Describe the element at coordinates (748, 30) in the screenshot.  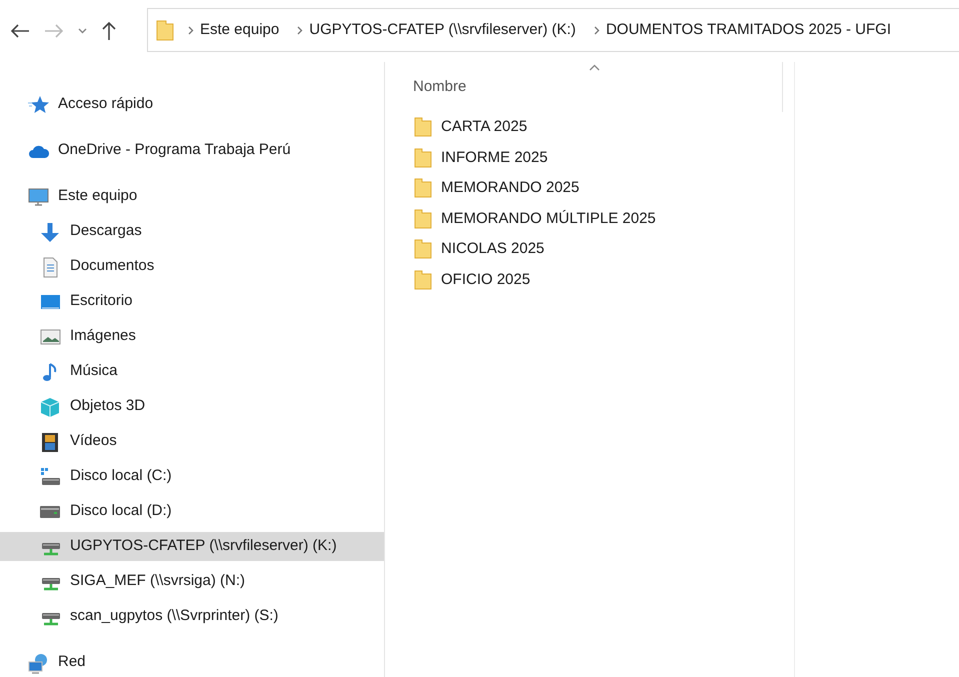
I see `breadcrumb-segment: DOUMENTOS TRAMITADOS 2025 - UFGI` at that location.